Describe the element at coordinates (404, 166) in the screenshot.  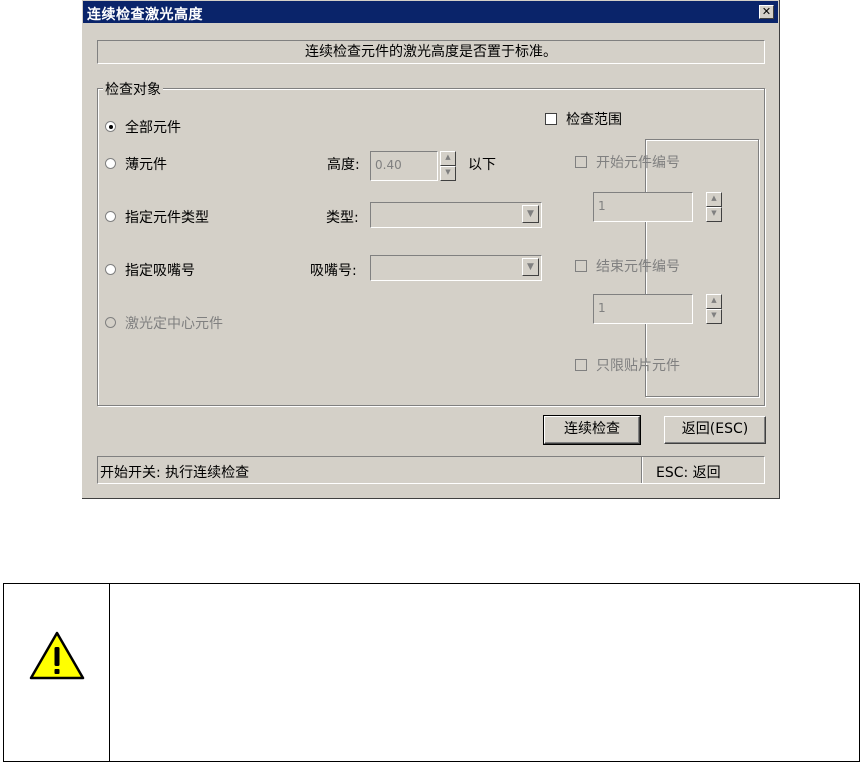
I see `height-input: 0.40` at that location.